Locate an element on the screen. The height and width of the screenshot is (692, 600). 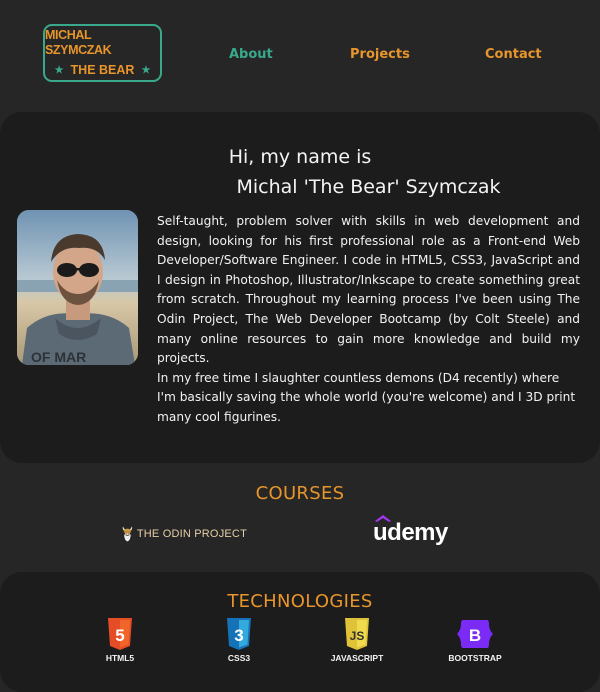
greeting-name: Michal 'The Bear' Szymczak is located at coordinates (368, 187).